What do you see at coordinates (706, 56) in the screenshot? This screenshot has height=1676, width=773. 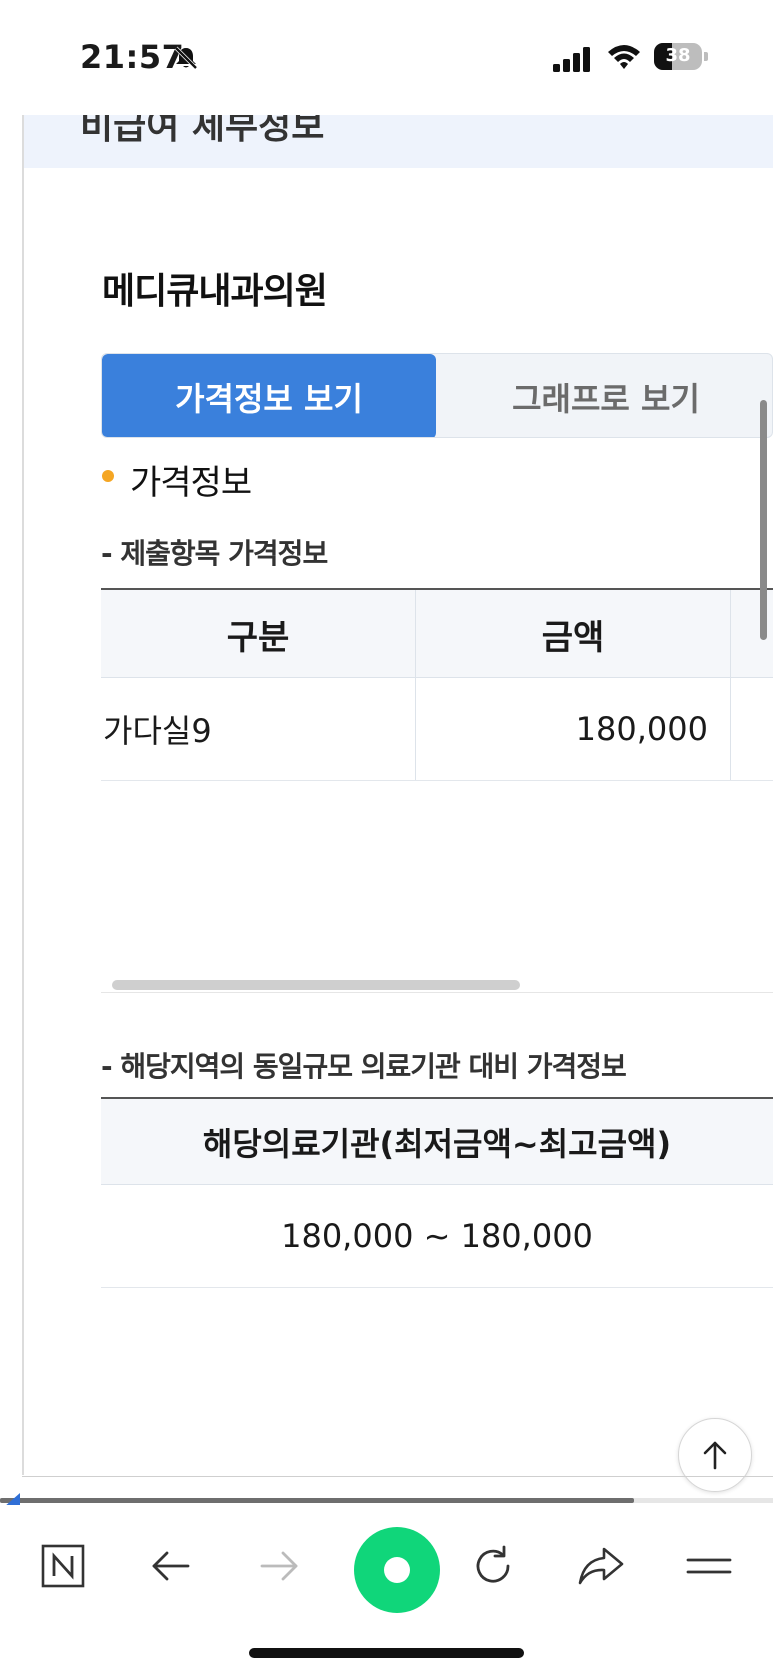 I see `battery-cap` at bounding box center [706, 56].